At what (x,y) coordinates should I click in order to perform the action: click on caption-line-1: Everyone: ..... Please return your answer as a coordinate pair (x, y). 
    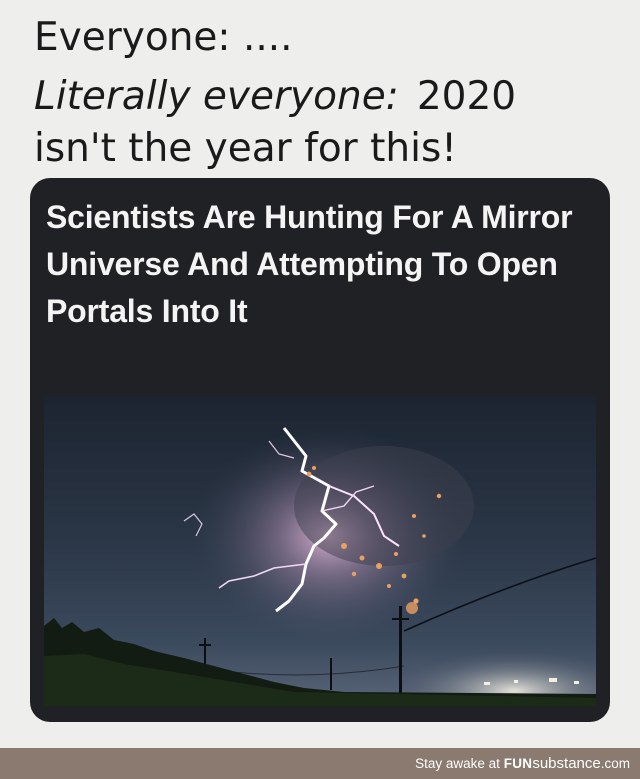
    Looking at the image, I should click on (163, 37).